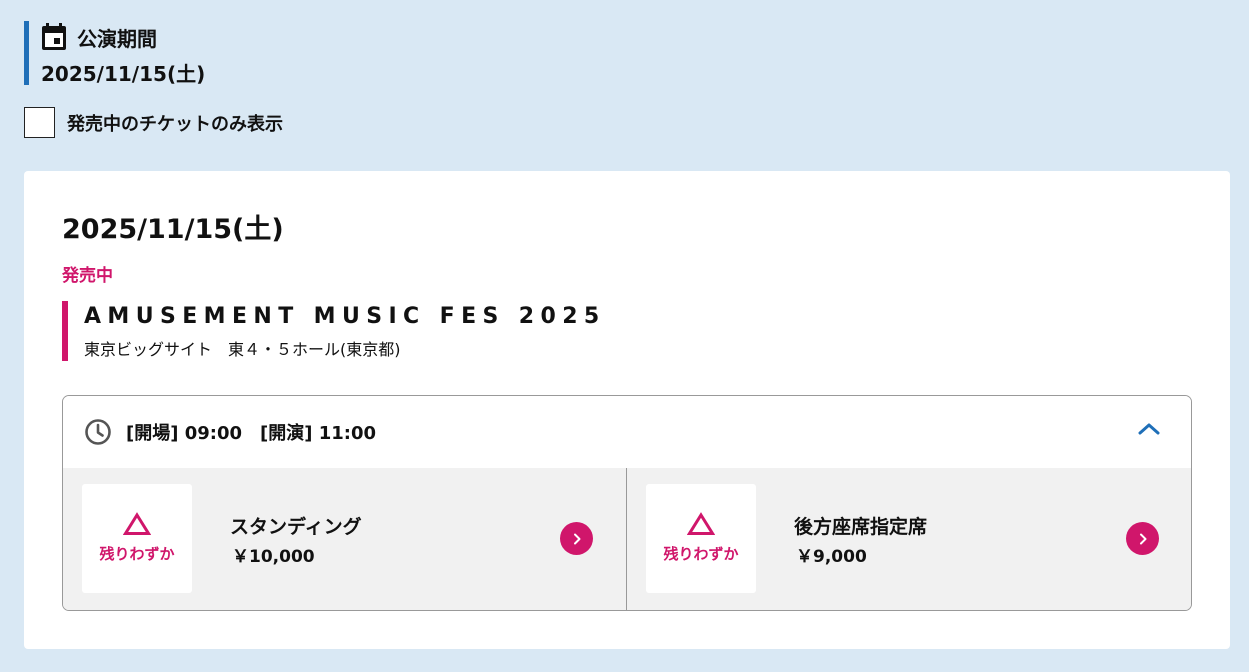 The height and width of the screenshot is (672, 1249). Describe the element at coordinates (242, 349) in the screenshot. I see `event-venue: 東京ビッグサイト 東４・５ホール(東京都)` at that location.